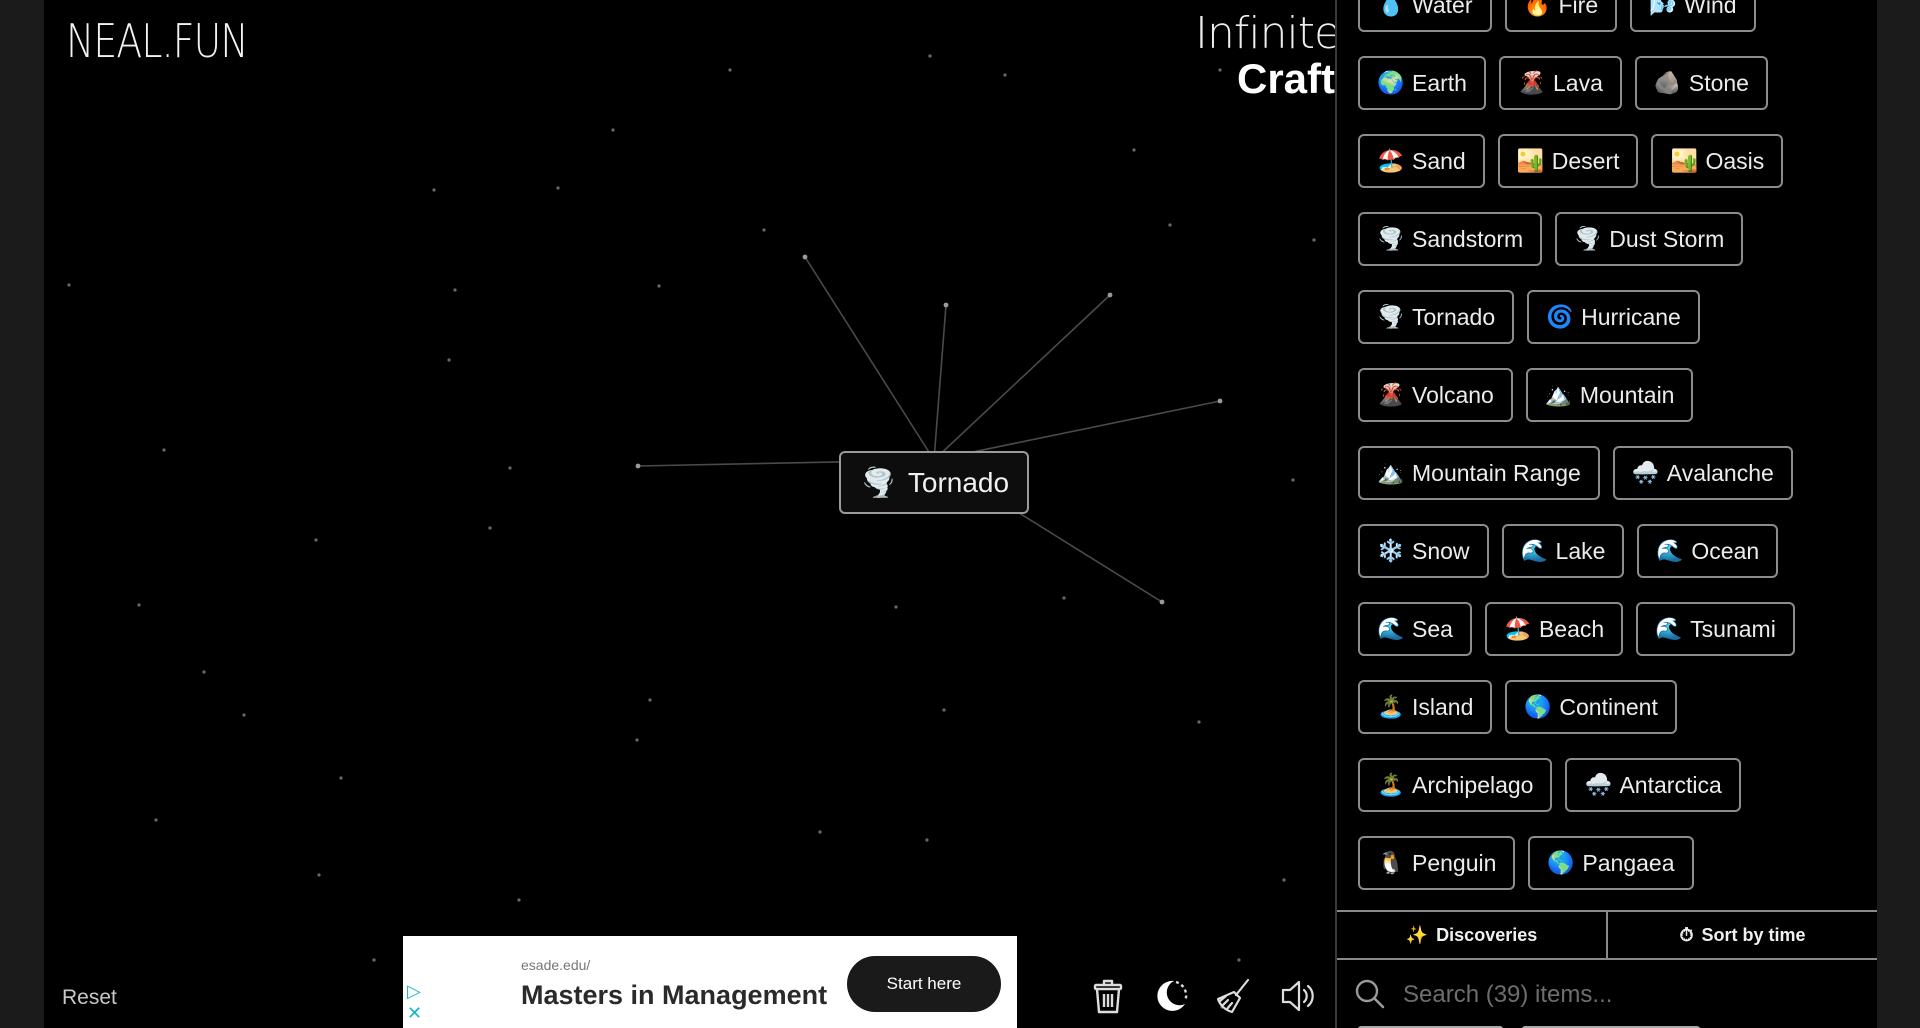 This screenshot has height=1028, width=1920. What do you see at coordinates (1720, 472) in the screenshot?
I see `item-label: Avalanche` at bounding box center [1720, 472].